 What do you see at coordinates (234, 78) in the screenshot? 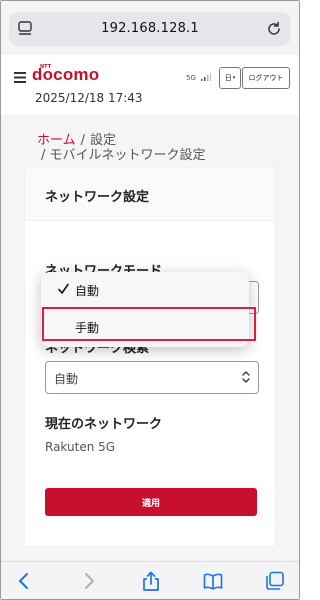
I see `chevron-down-icon: ▾` at bounding box center [234, 78].